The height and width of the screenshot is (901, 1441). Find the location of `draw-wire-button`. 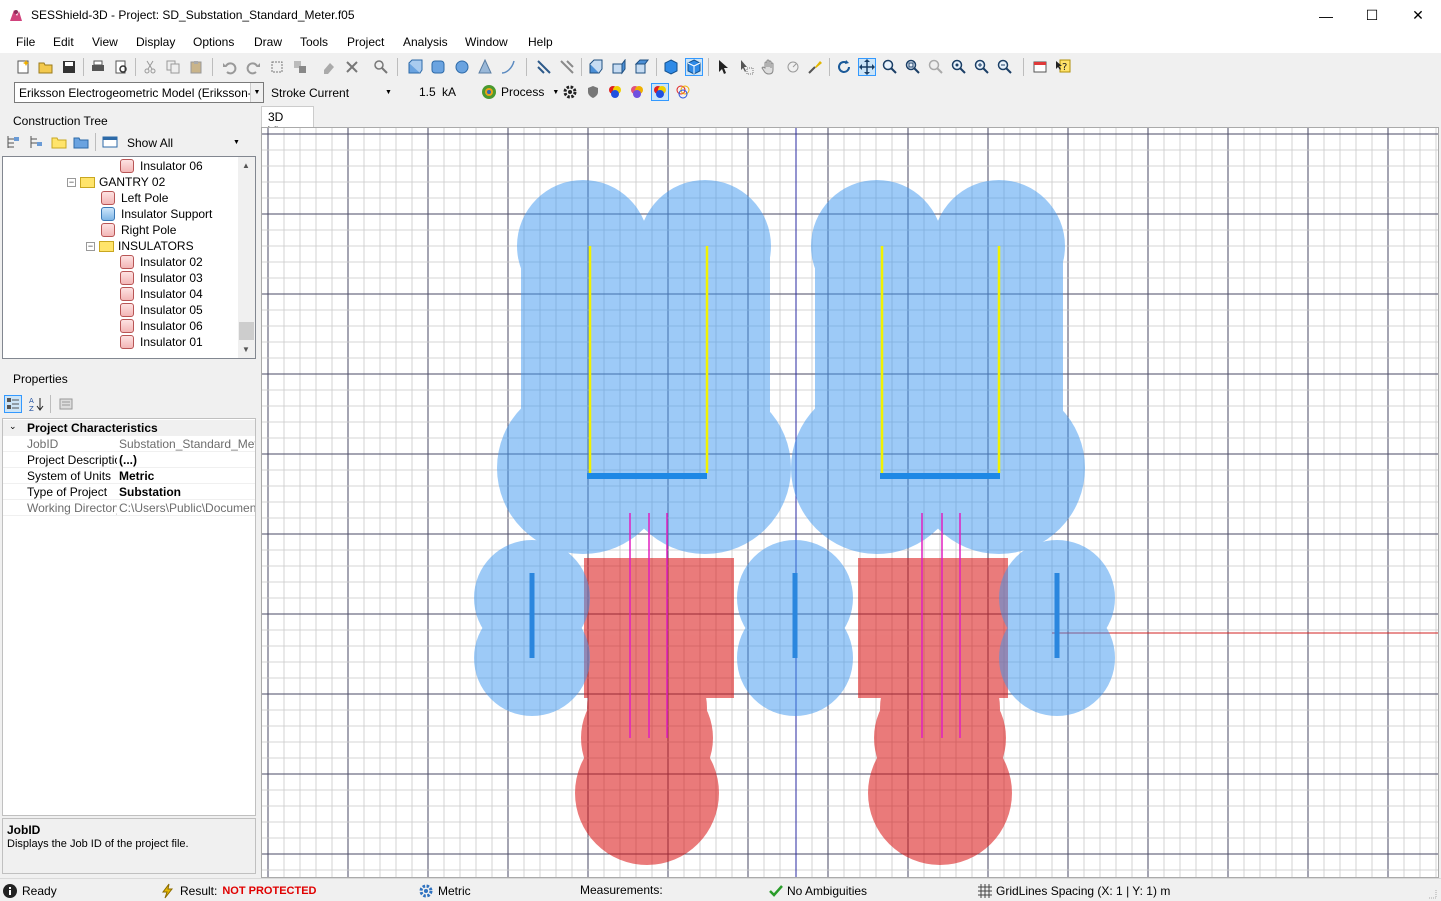

draw-wire-button is located at coordinates (508, 67).